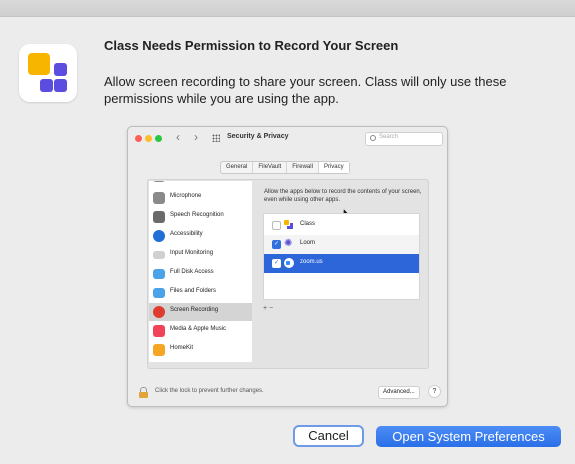  I want to click on sidebar-item-input-monitoring: Input Monitoring, so click(200, 255).